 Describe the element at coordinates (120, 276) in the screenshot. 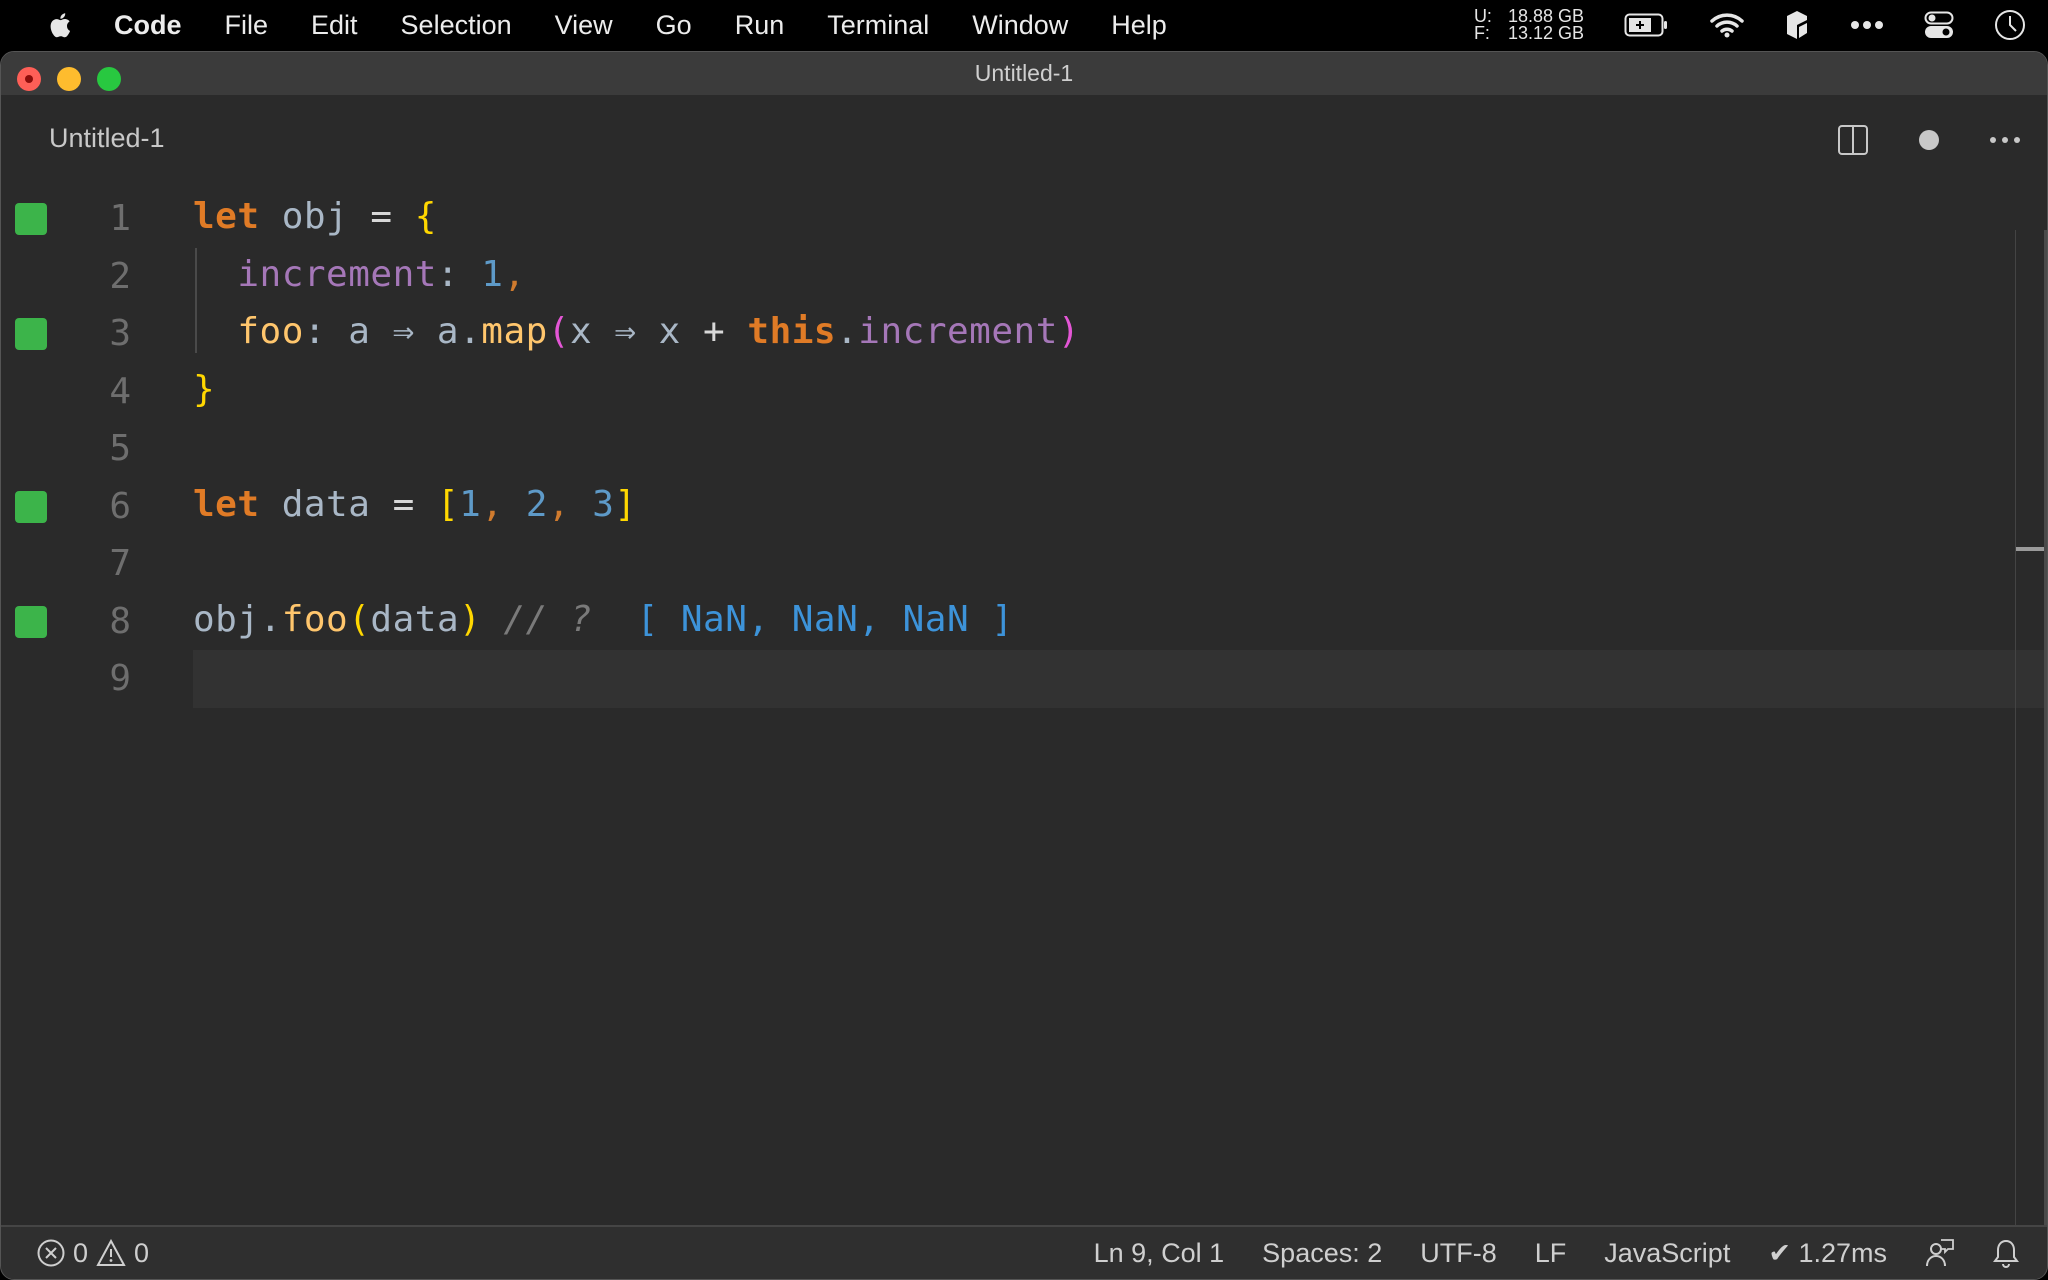

I see `line-number: 2` at that location.